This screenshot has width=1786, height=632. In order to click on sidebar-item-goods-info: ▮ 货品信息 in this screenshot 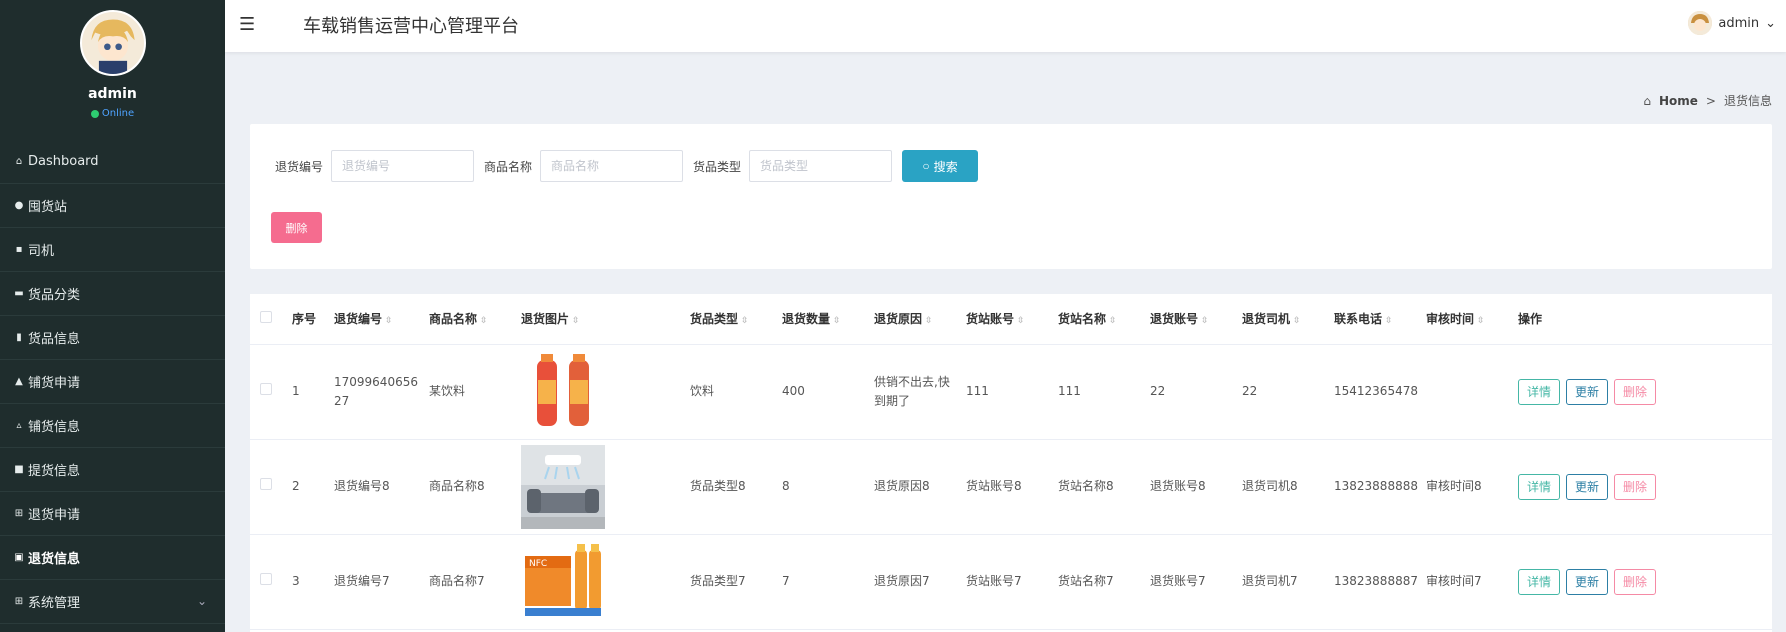, I will do `click(112, 338)`.